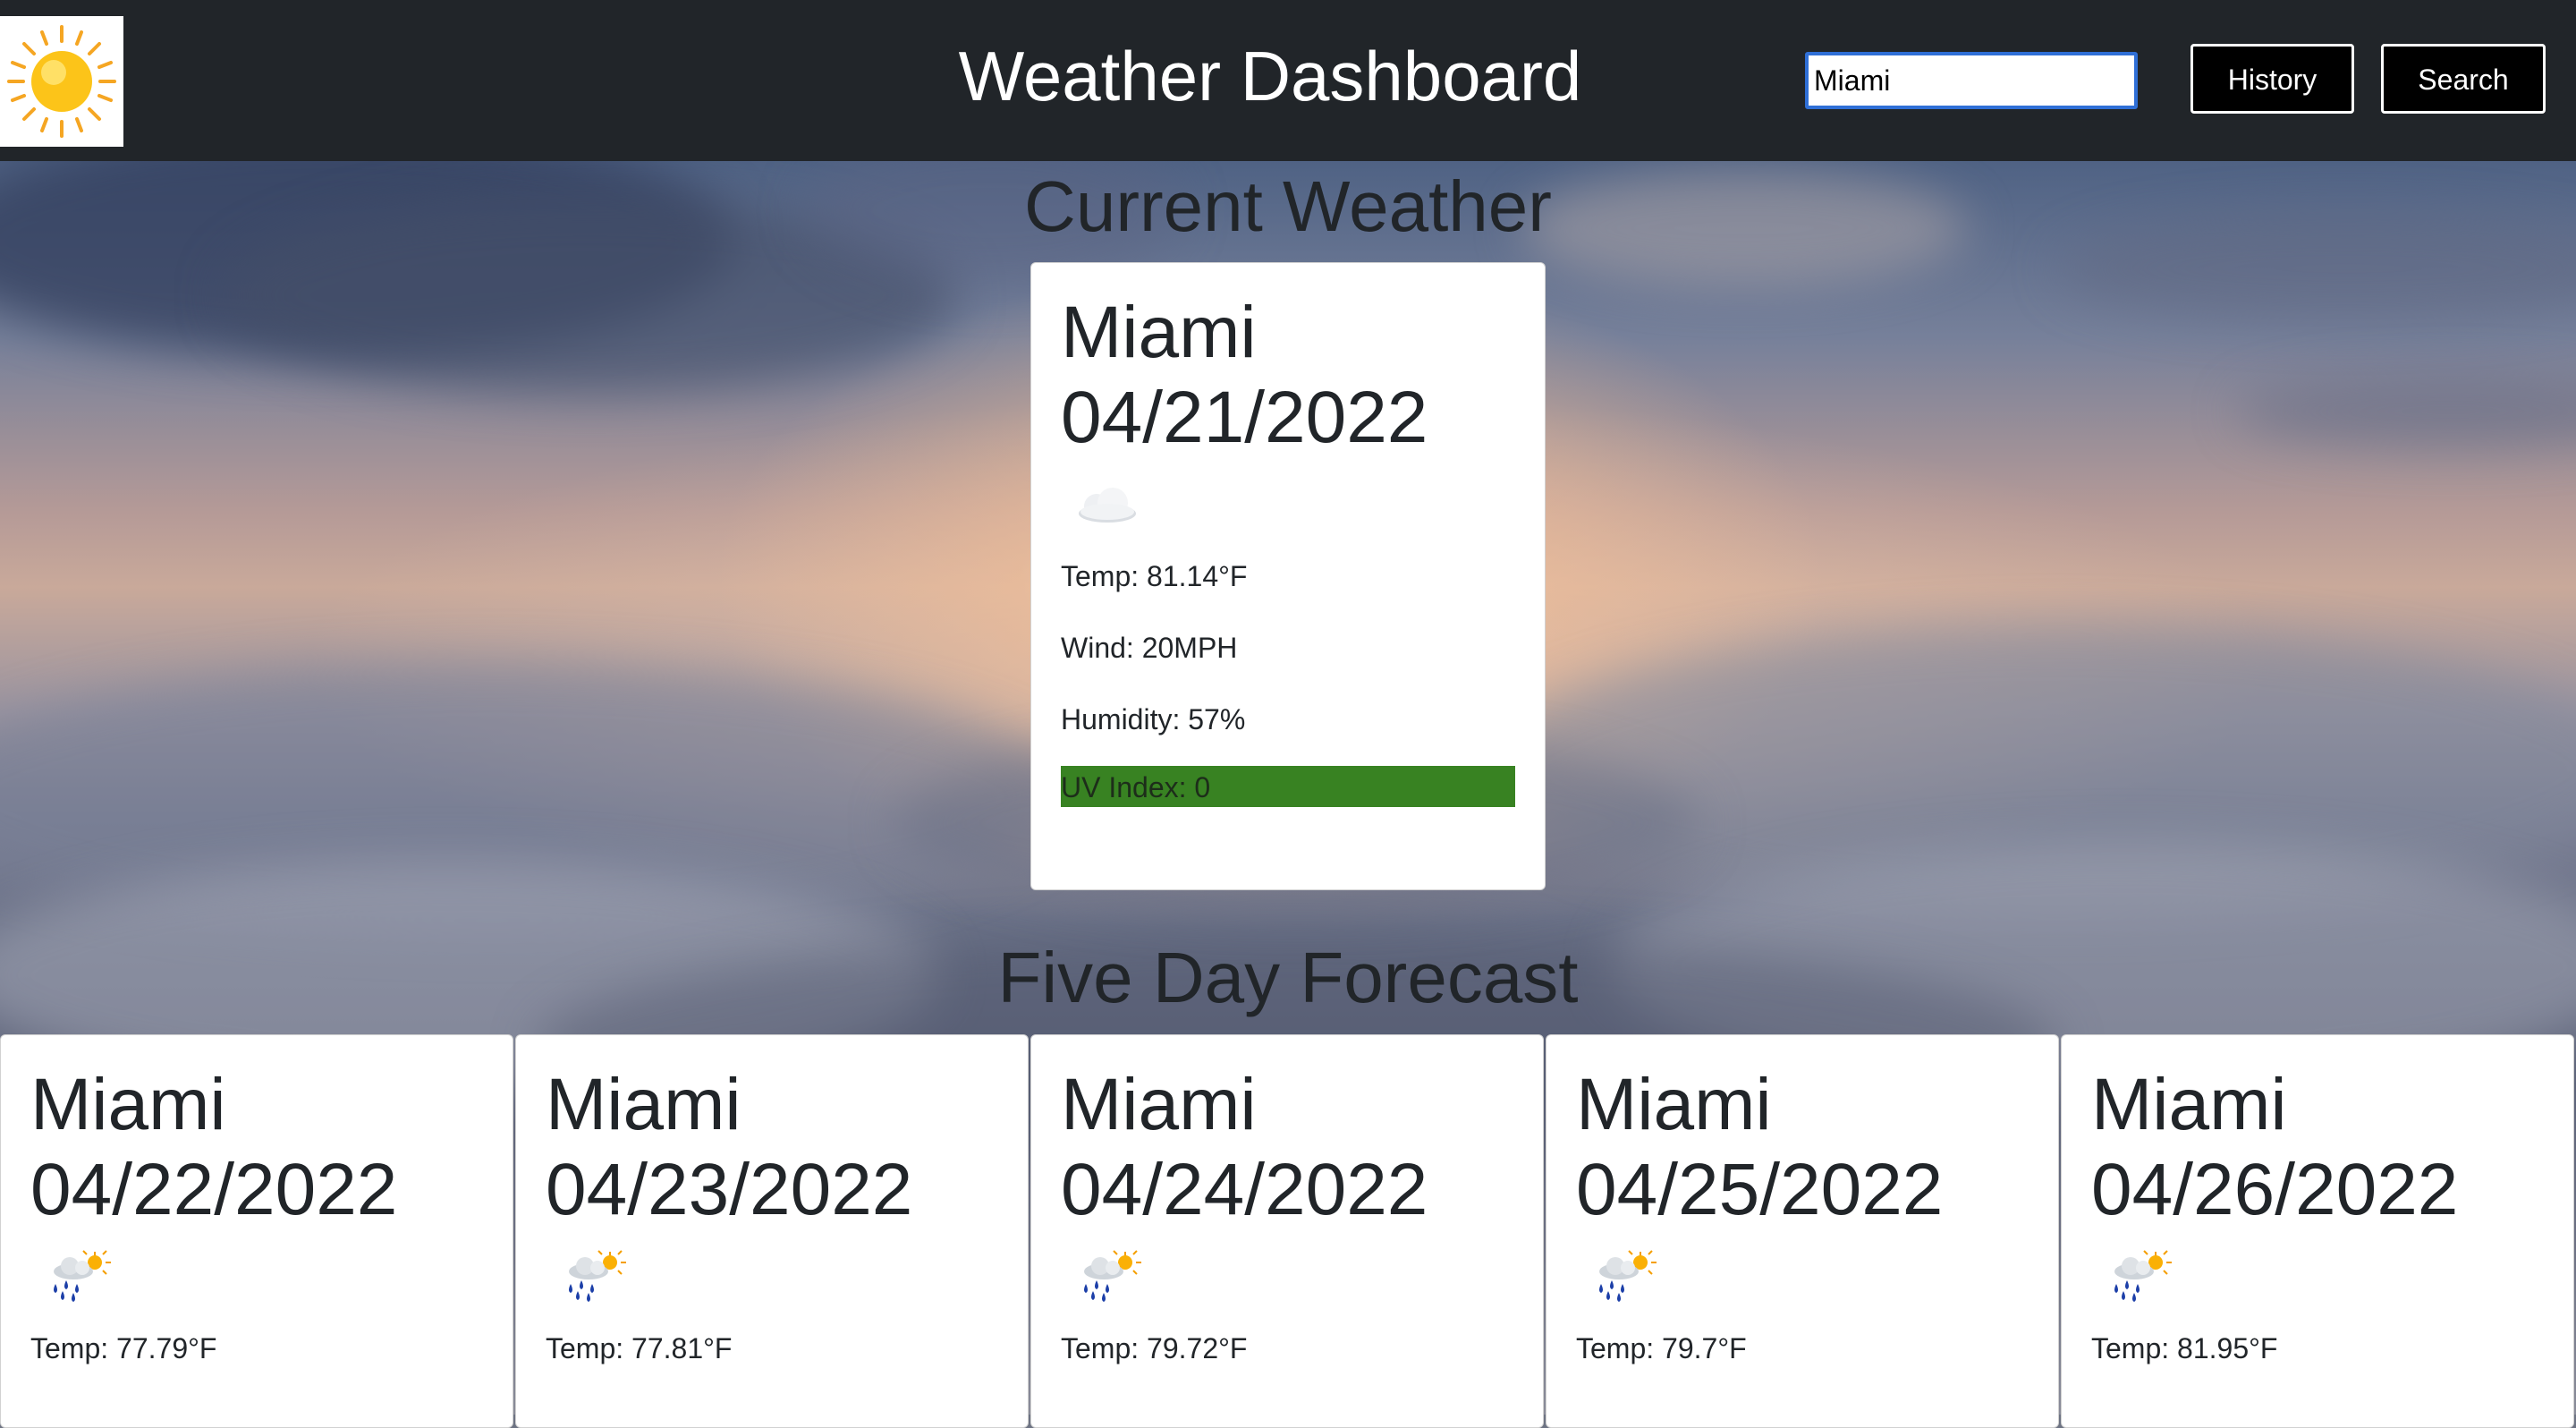  What do you see at coordinates (1288, 206) in the screenshot?
I see `current-weather-heading: Current Weather` at bounding box center [1288, 206].